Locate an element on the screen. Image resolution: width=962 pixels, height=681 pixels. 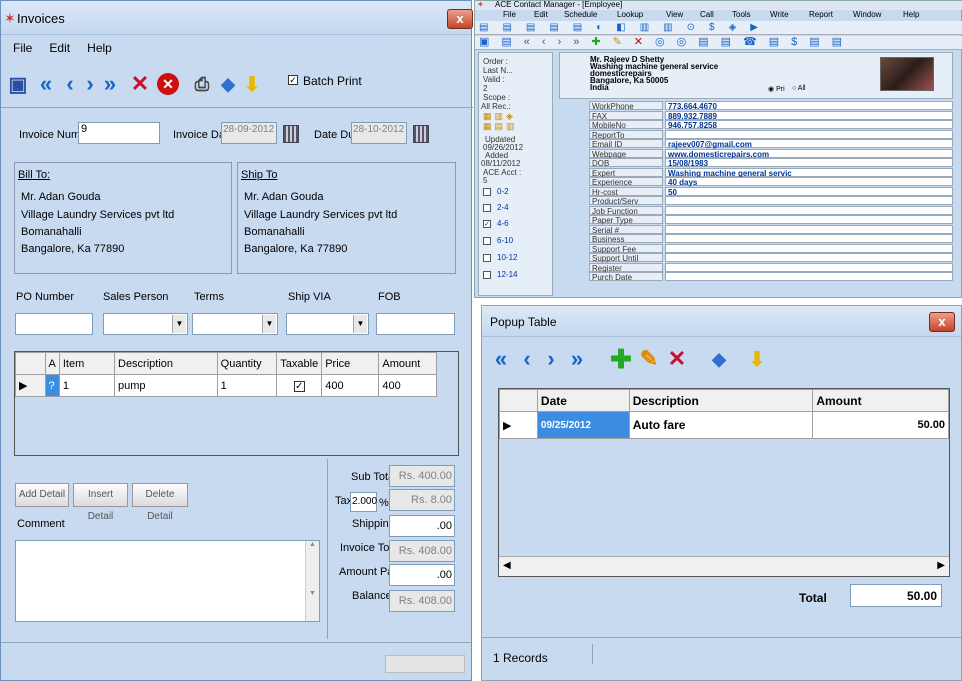
comment-field: ▲ ▼ is located at coordinates (167, 581).